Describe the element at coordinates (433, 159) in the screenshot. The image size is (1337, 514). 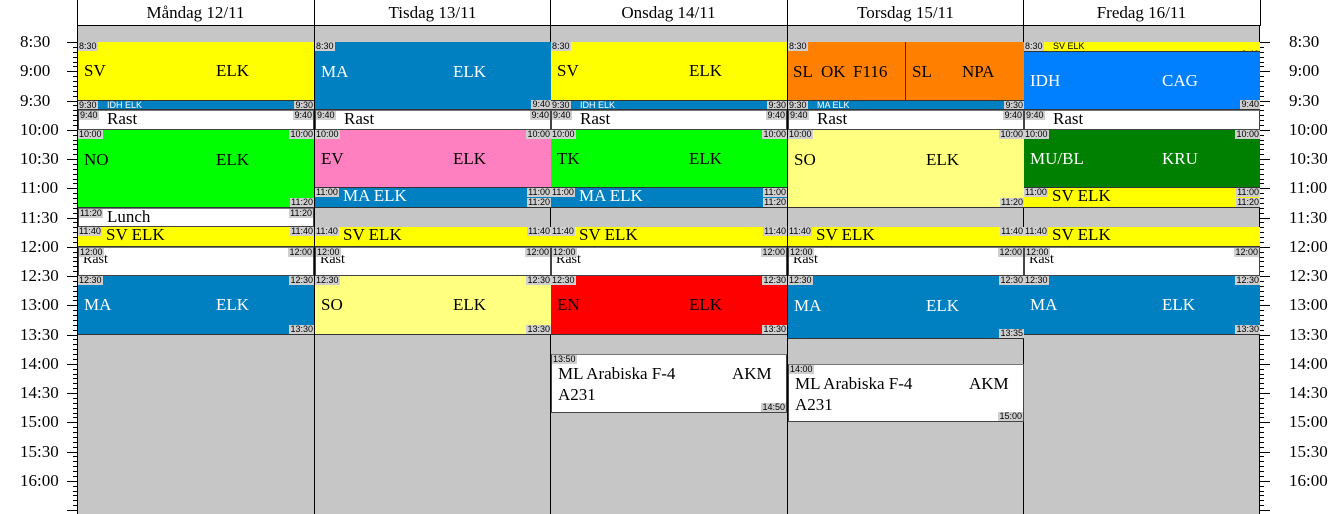
I see `lesson-block: EV ELK 10:00 10:00` at that location.